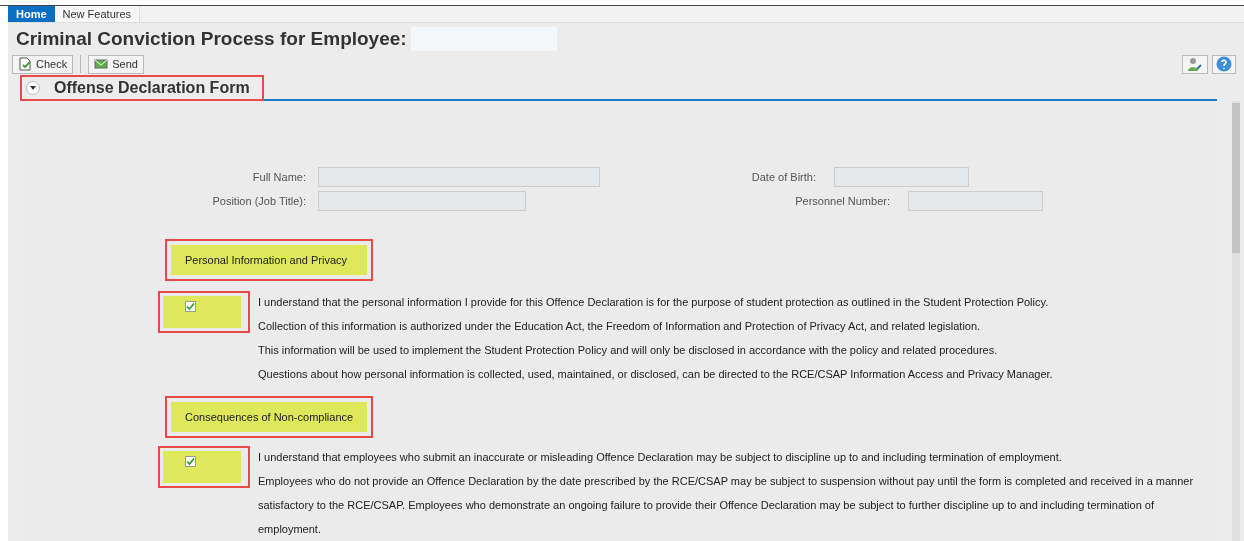 The height and width of the screenshot is (541, 1244). What do you see at coordinates (152, 88) in the screenshot?
I see `section-title: Offense Declaration Form` at bounding box center [152, 88].